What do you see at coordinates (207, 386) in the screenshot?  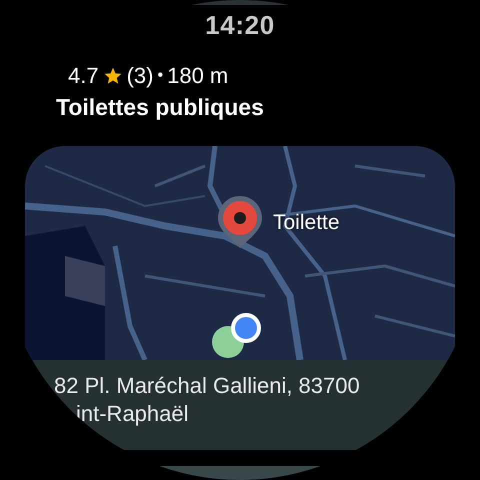 I see `address-line: 82 Pl. Maréchal Gallieni, 83700` at bounding box center [207, 386].